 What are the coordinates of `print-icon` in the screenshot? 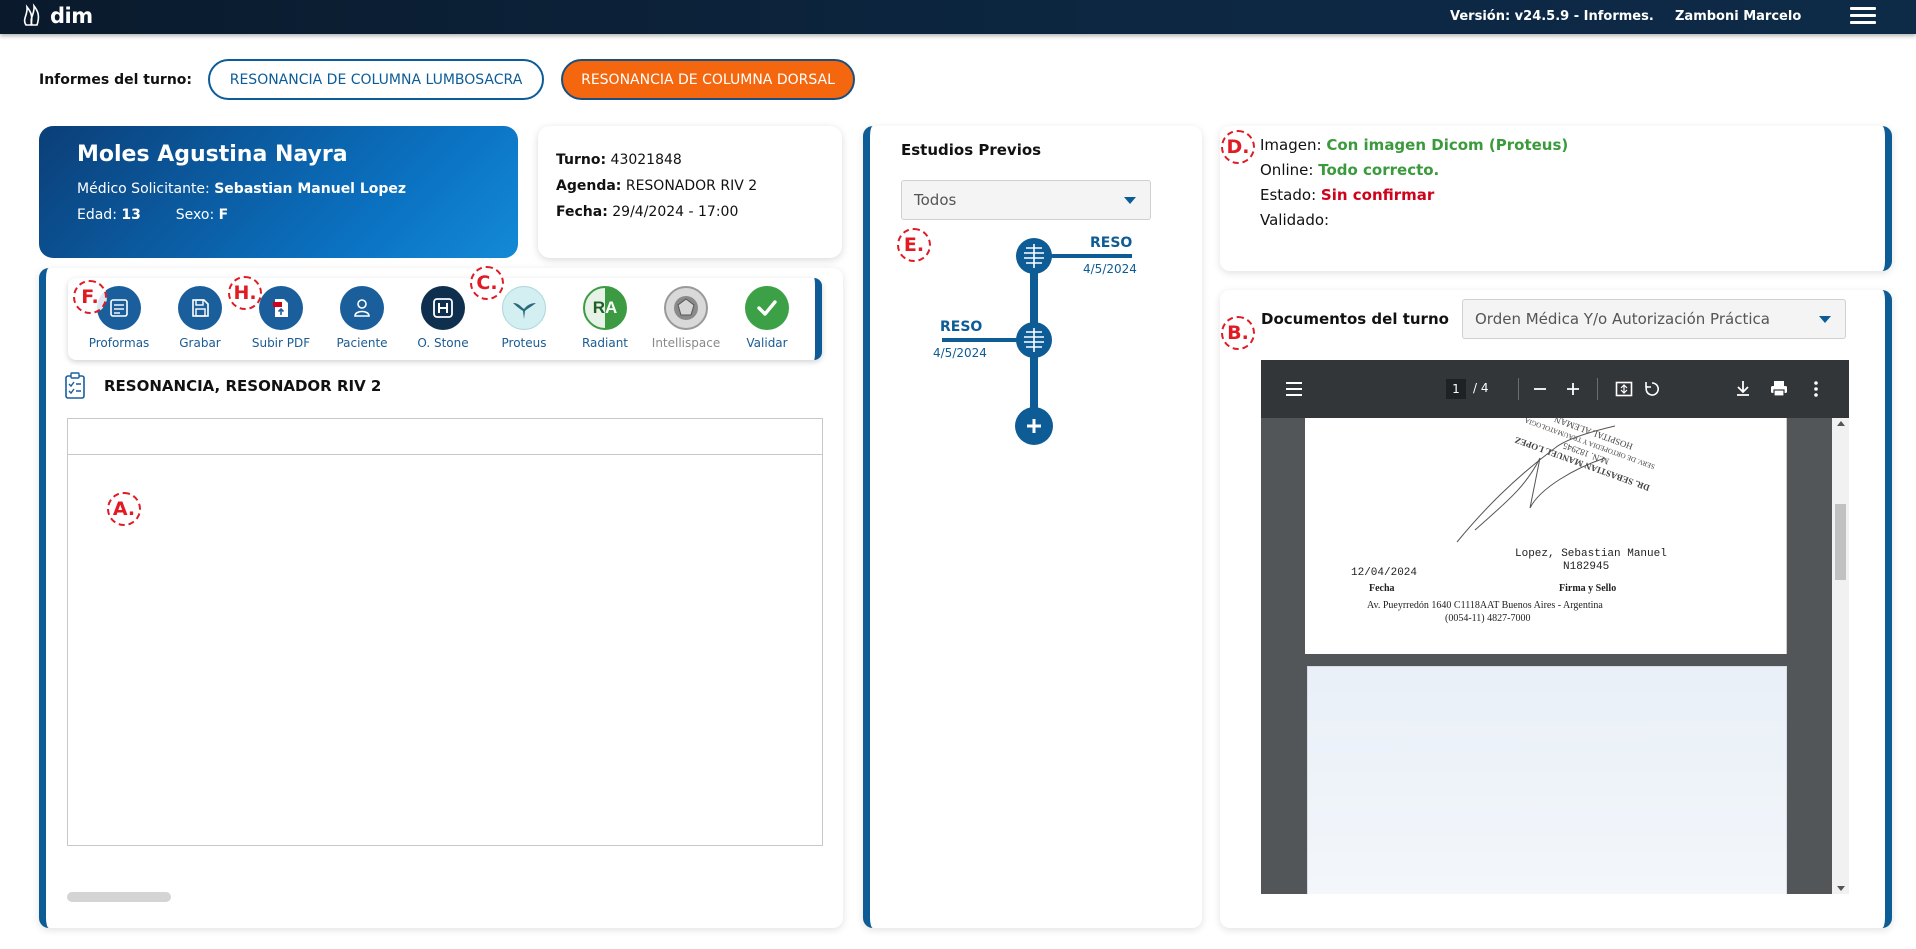 It's located at (1779, 388).